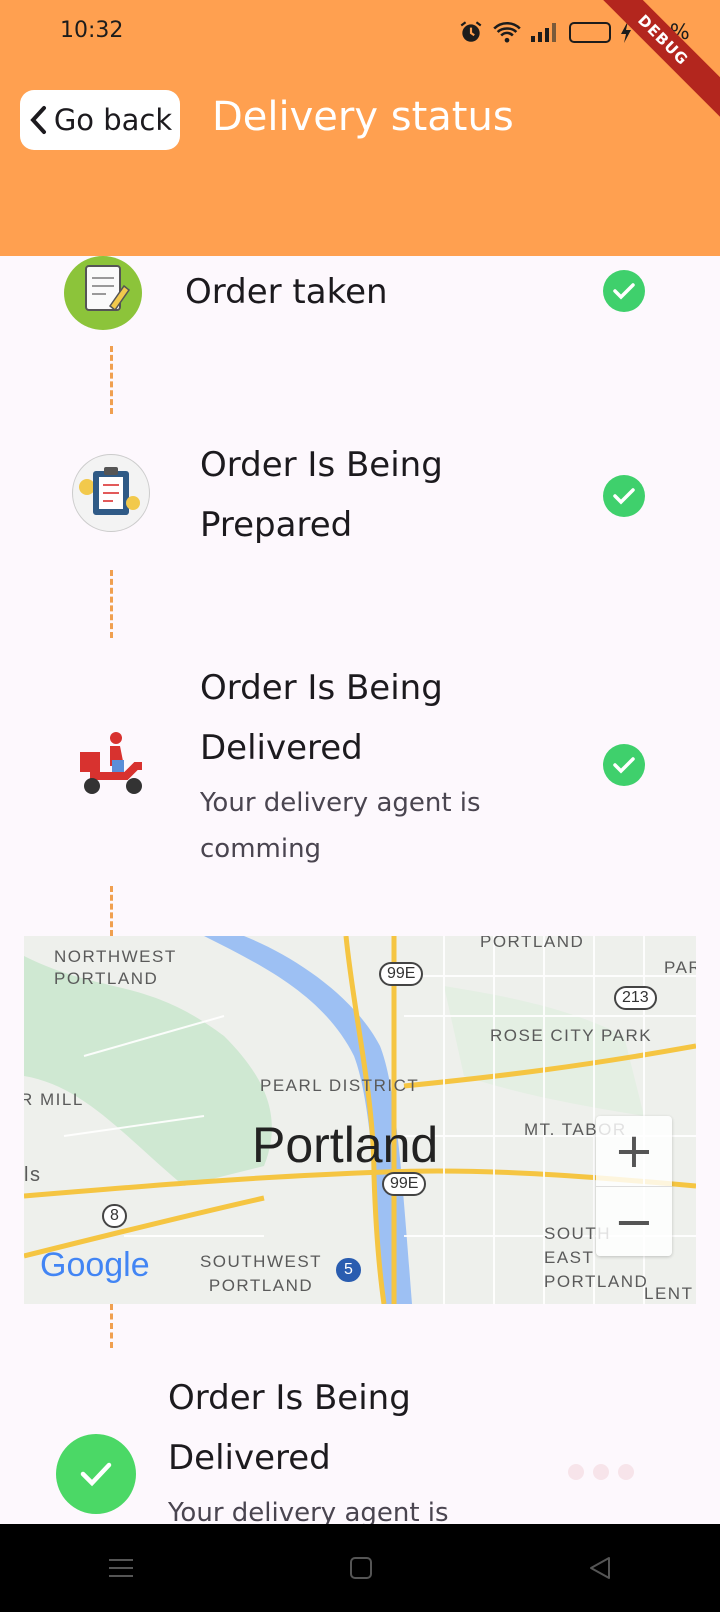  I want to click on step-subtitle: Your delivery agent is comming, so click(340, 826).